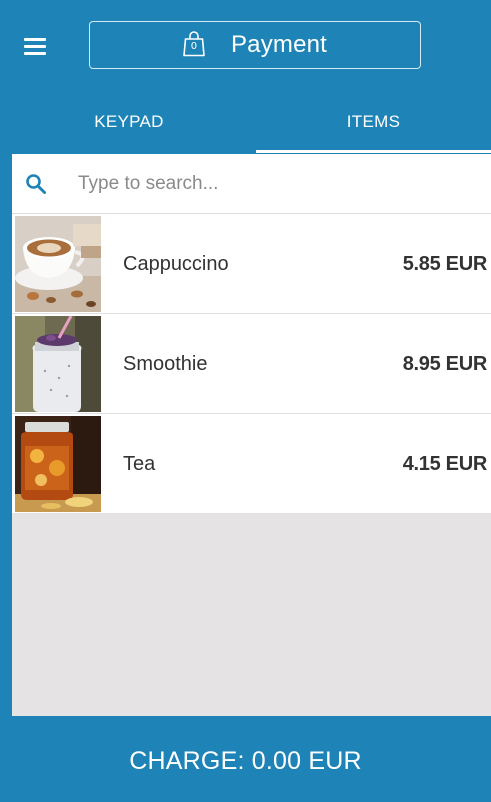  What do you see at coordinates (58, 264) in the screenshot?
I see `cappuccino-photo` at bounding box center [58, 264].